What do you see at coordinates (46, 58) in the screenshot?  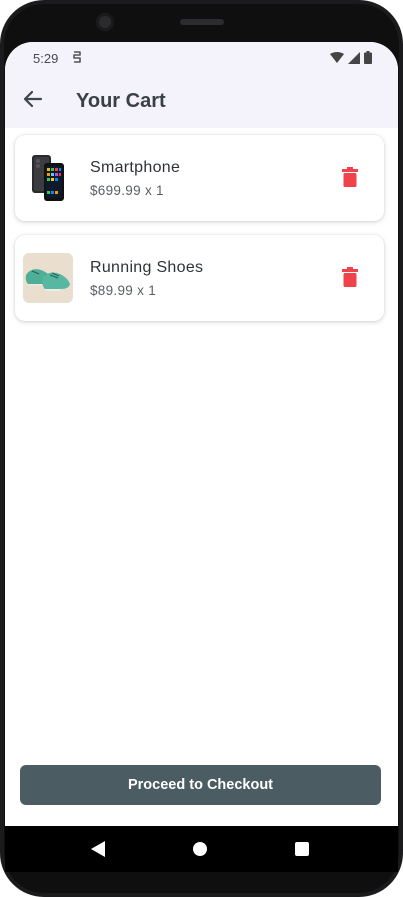 I see `status-time: 5:29` at bounding box center [46, 58].